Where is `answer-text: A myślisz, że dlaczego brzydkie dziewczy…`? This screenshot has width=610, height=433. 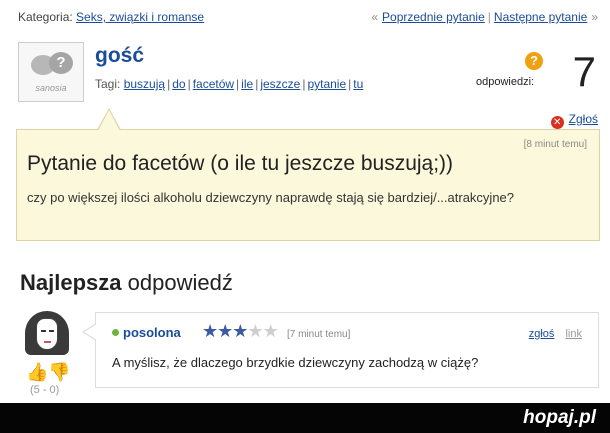 answer-text: A myślisz, że dlaczego brzydkie dziewczy… is located at coordinates (295, 362).